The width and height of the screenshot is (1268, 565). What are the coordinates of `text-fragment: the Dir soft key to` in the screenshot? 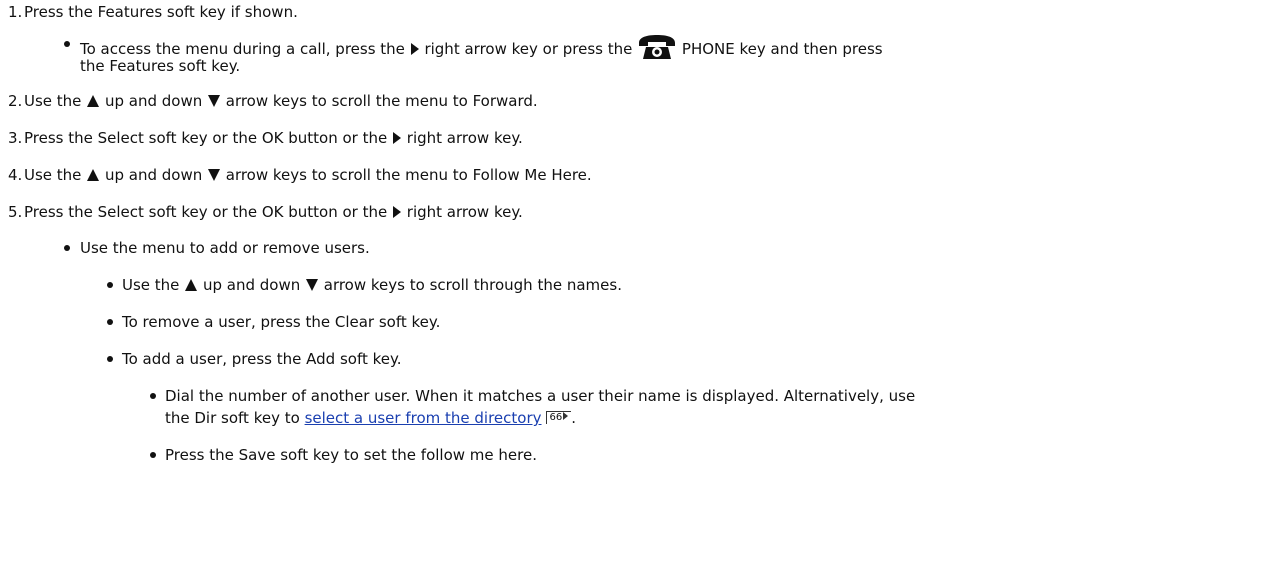 It's located at (235, 418).